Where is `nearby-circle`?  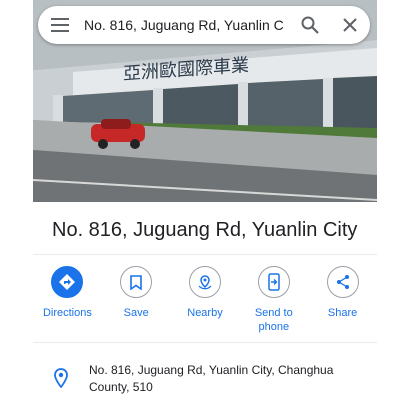
nearby-circle is located at coordinates (204, 282).